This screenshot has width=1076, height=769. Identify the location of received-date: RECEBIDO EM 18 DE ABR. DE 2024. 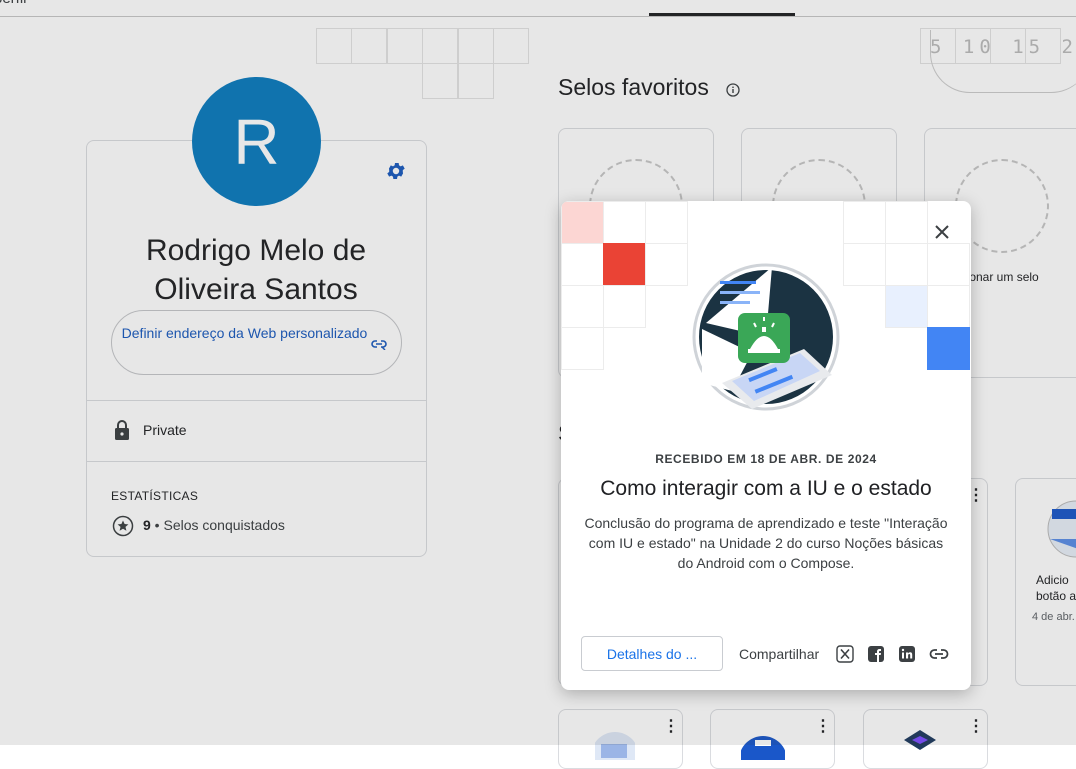
(766, 459).